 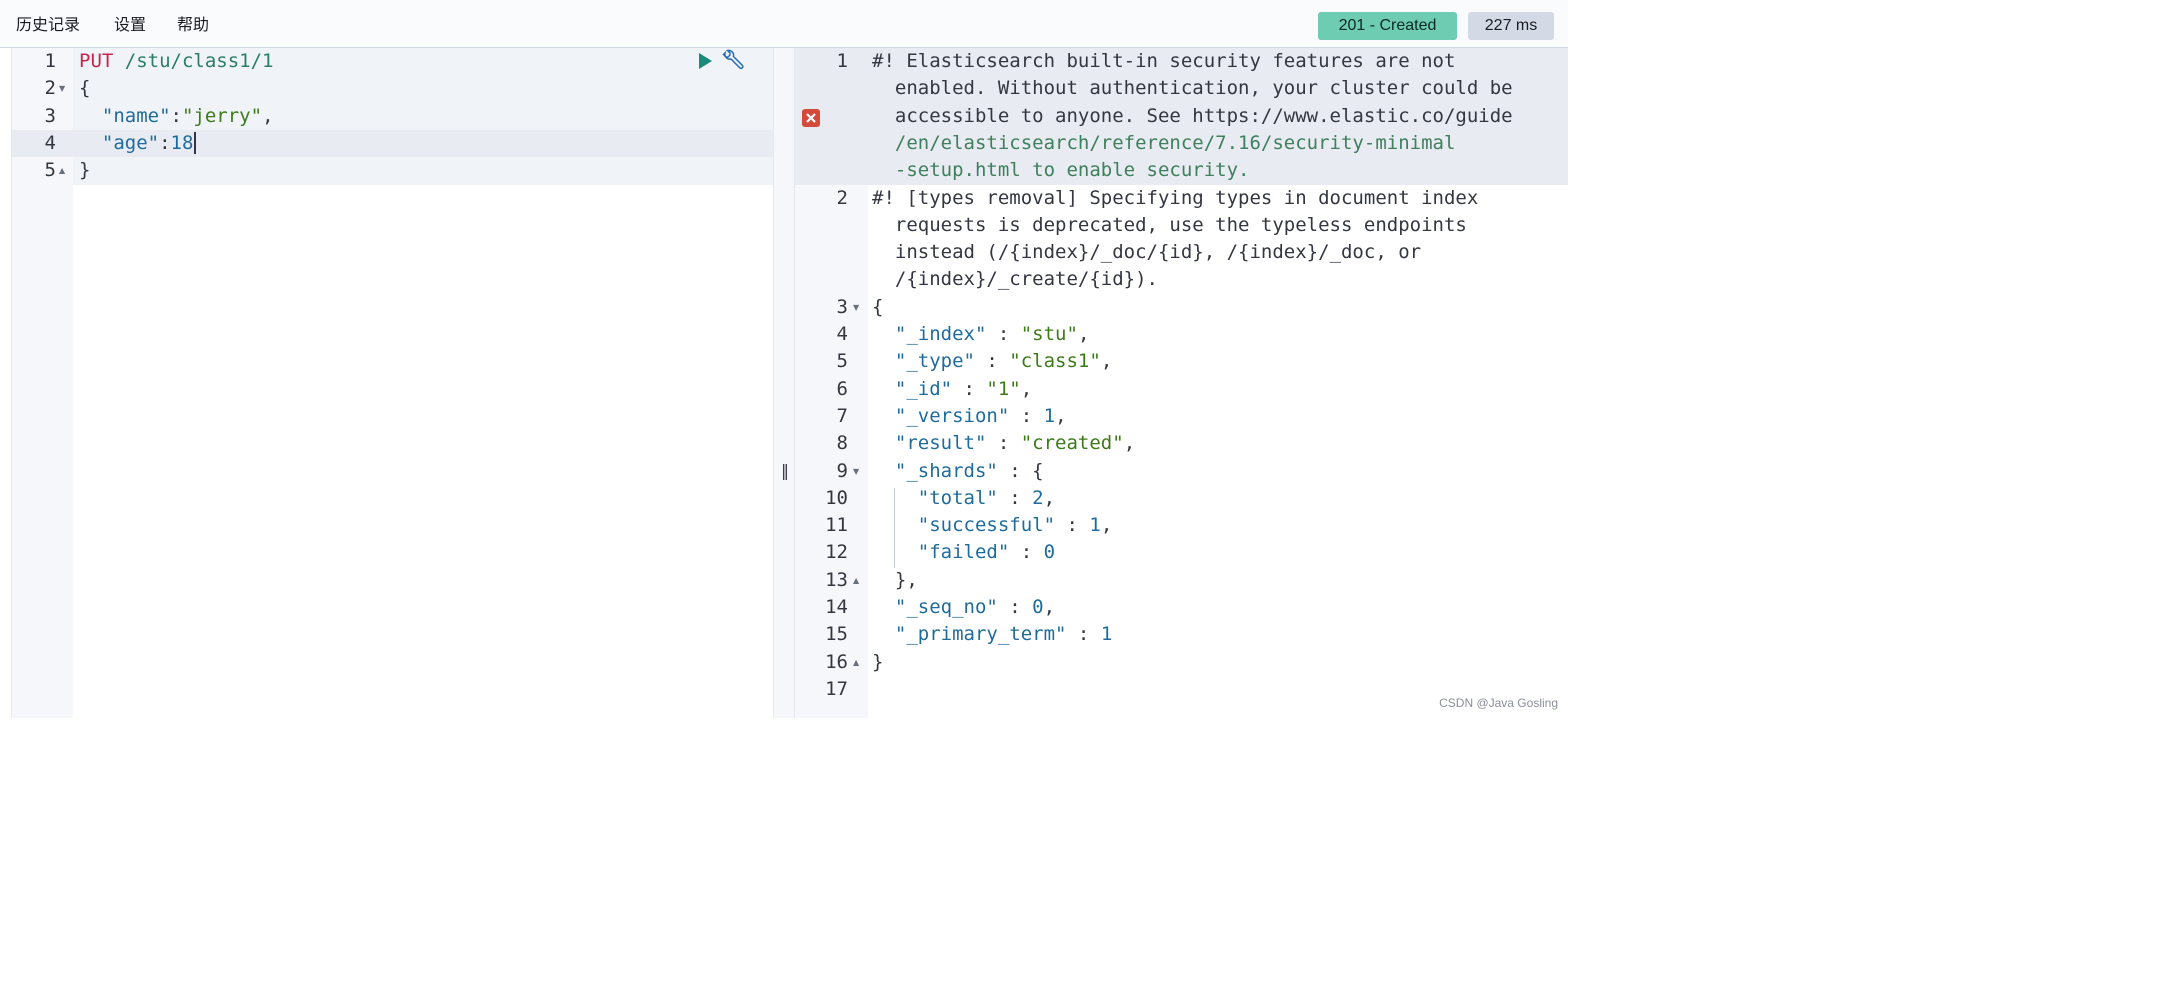 I want to click on json-key: "_primary_term", so click(x=980, y=634).